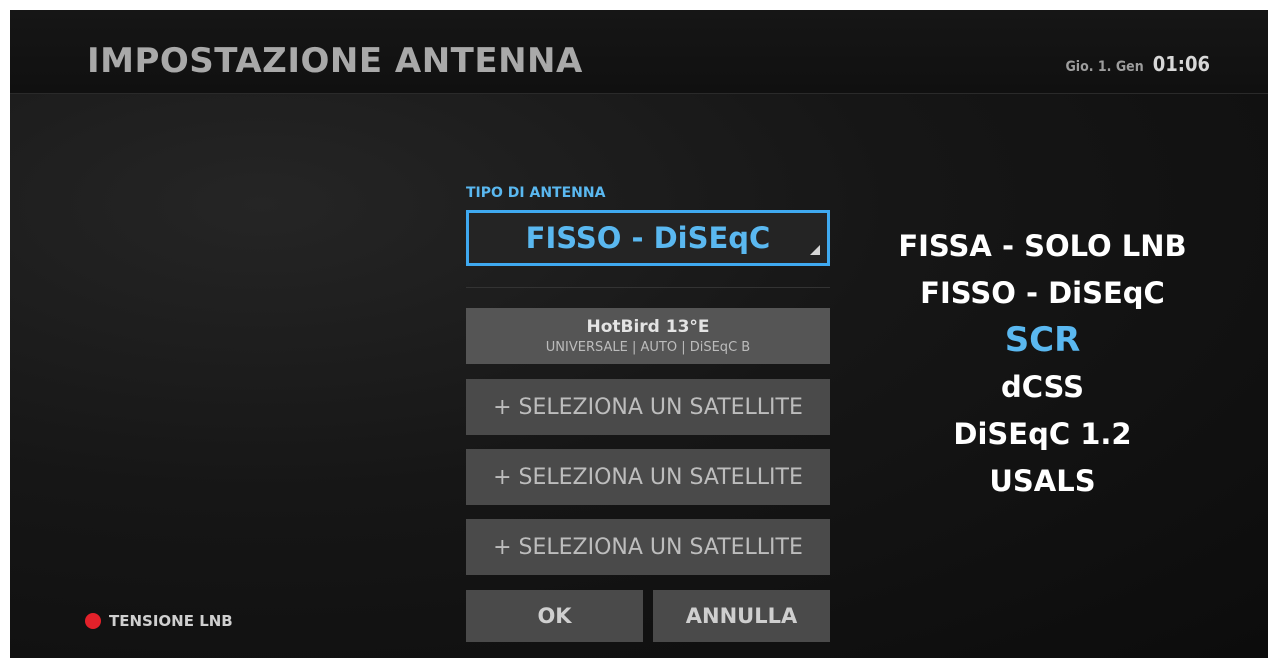  Describe the element at coordinates (536, 193) in the screenshot. I see `antenna-type-label: TIPO DI ANTENNA` at that location.